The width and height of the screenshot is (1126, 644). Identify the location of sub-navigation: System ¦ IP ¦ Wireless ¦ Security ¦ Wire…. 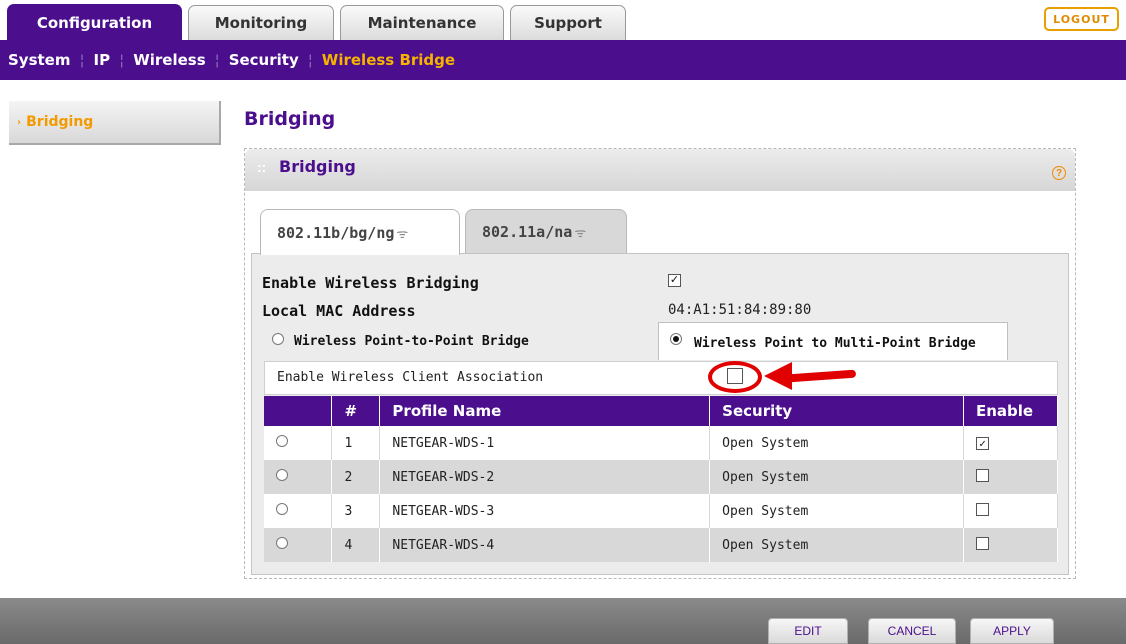
(563, 60).